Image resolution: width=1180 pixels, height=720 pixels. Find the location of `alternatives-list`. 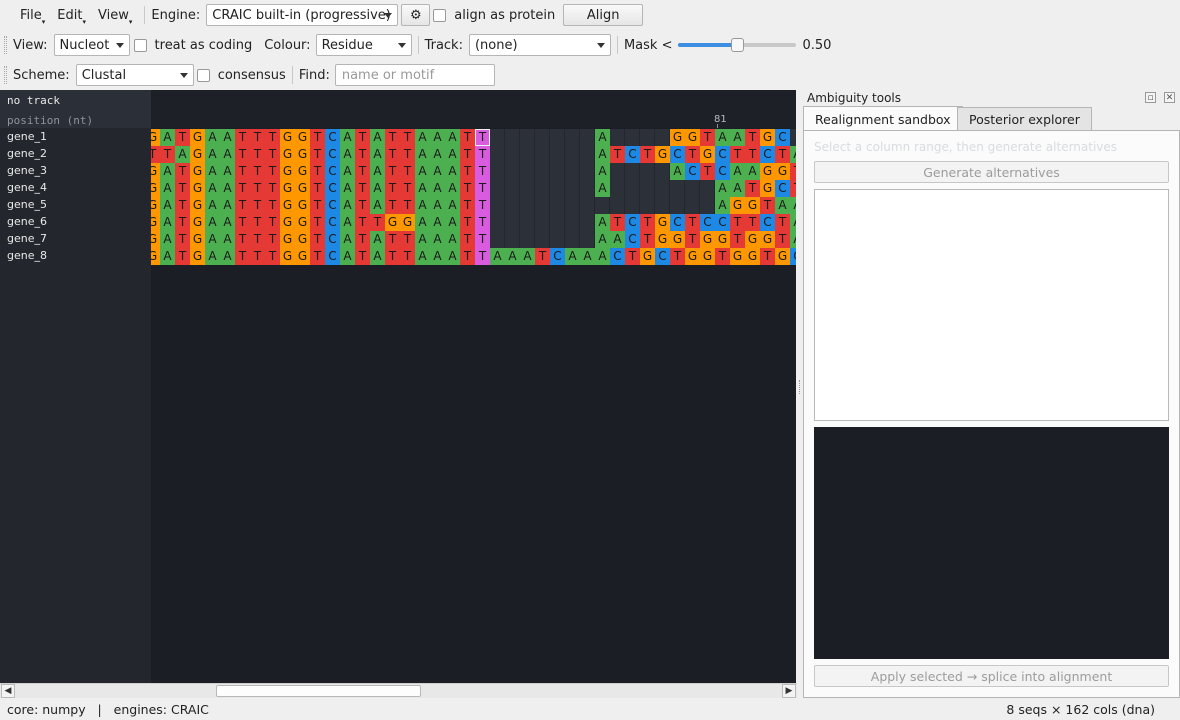

alternatives-list is located at coordinates (991, 305).